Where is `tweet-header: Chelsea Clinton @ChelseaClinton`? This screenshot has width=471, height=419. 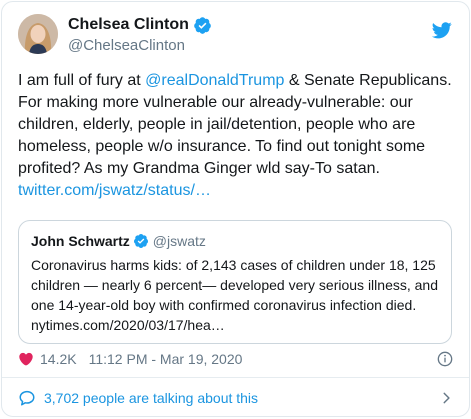
tweet-header: Chelsea Clinton @ChelseaClinton is located at coordinates (235, 39).